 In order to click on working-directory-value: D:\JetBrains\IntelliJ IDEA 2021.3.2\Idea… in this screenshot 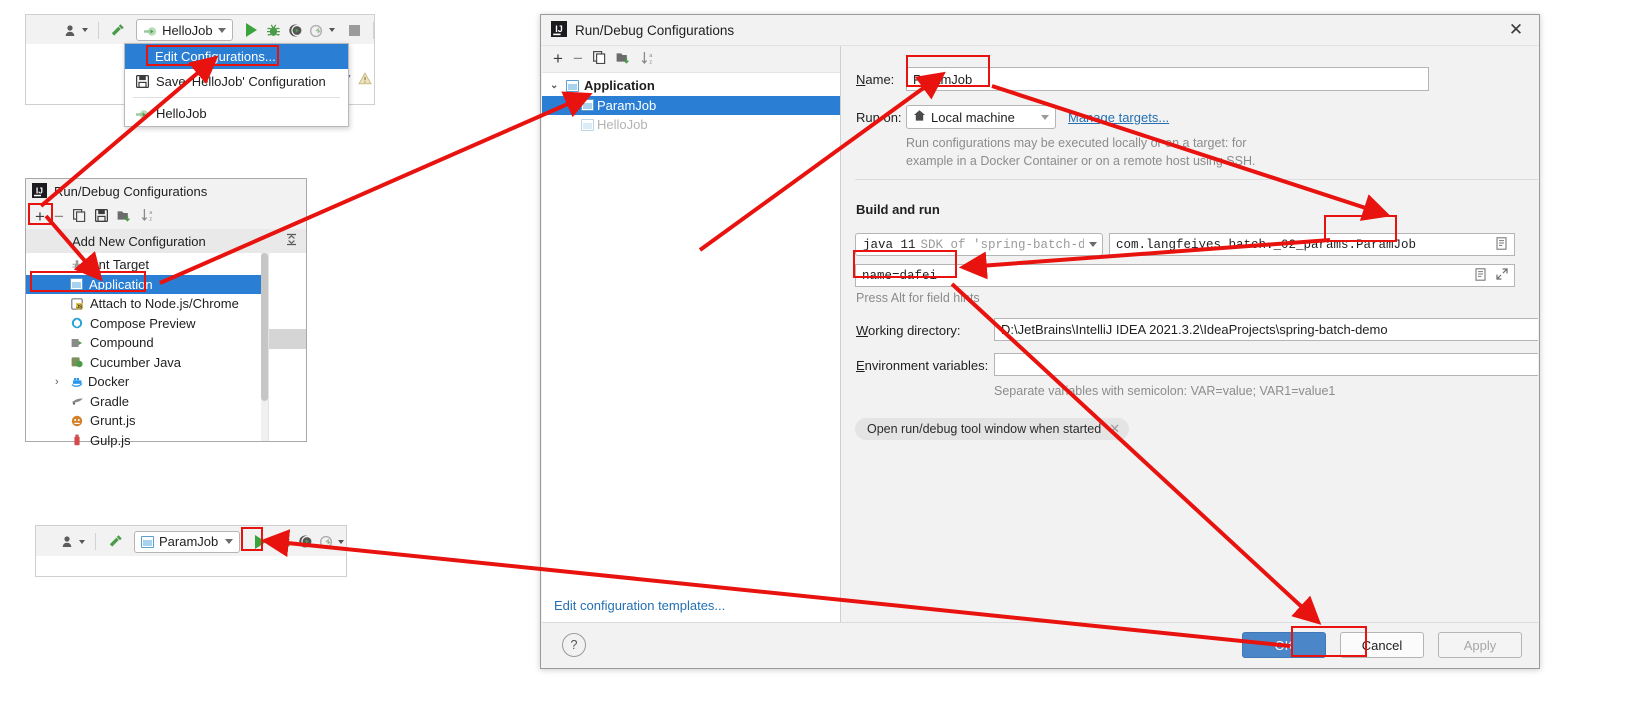, I will do `click(1194, 329)`.